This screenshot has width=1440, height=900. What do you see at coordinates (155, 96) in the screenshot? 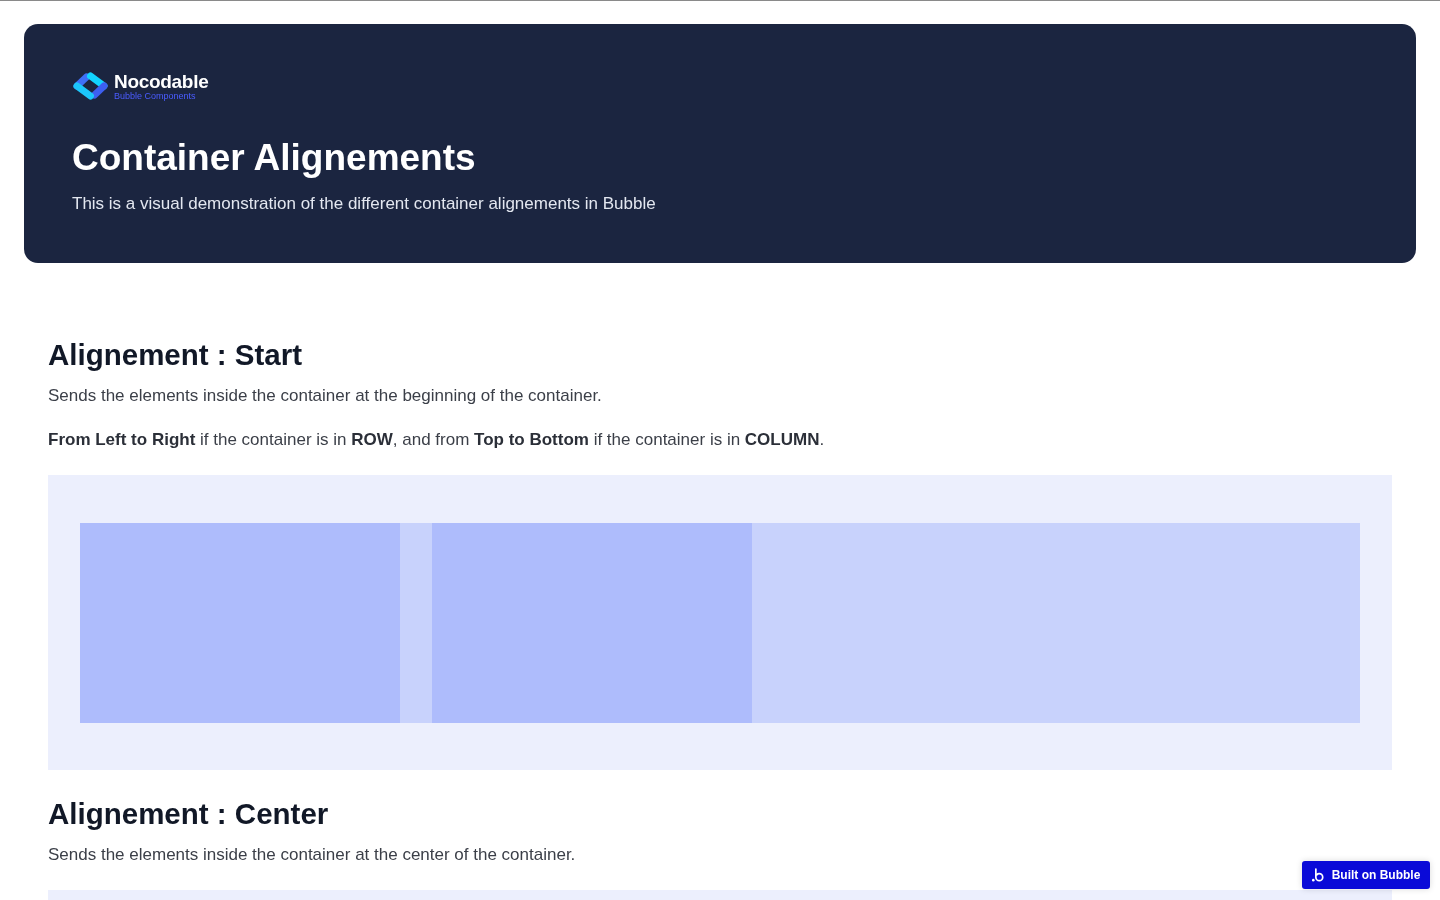
I see `logo-tagline: Bubble Components` at bounding box center [155, 96].